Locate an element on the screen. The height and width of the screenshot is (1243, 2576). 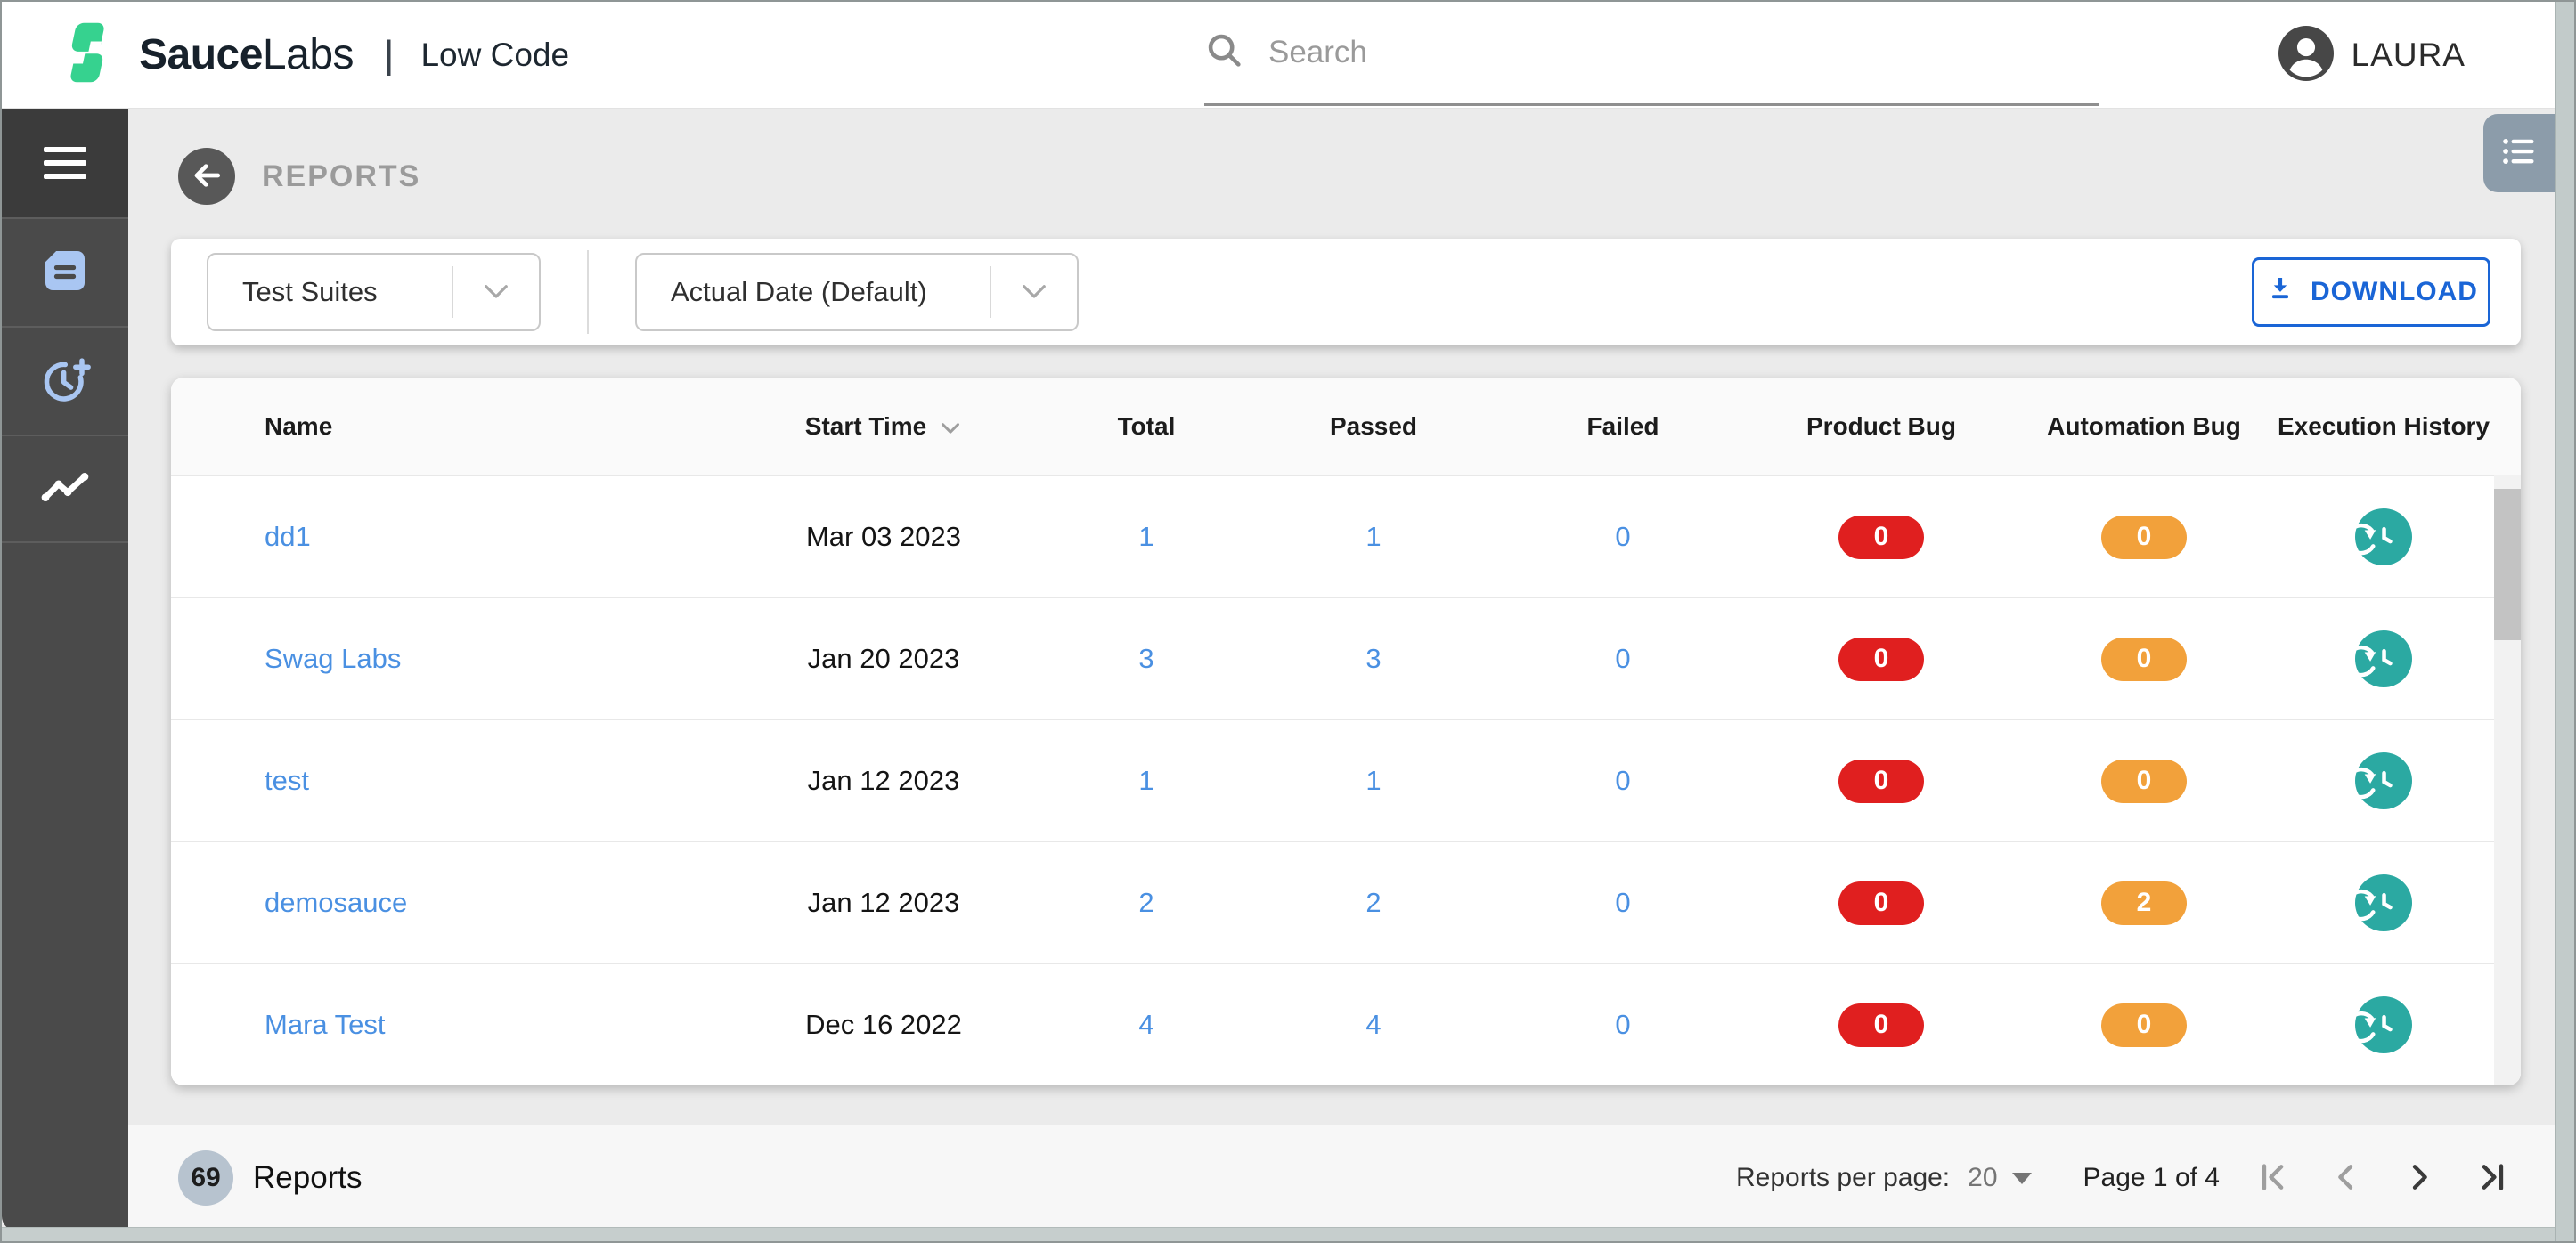
brand: SauceLabs | Low Code is located at coordinates (311, 55).